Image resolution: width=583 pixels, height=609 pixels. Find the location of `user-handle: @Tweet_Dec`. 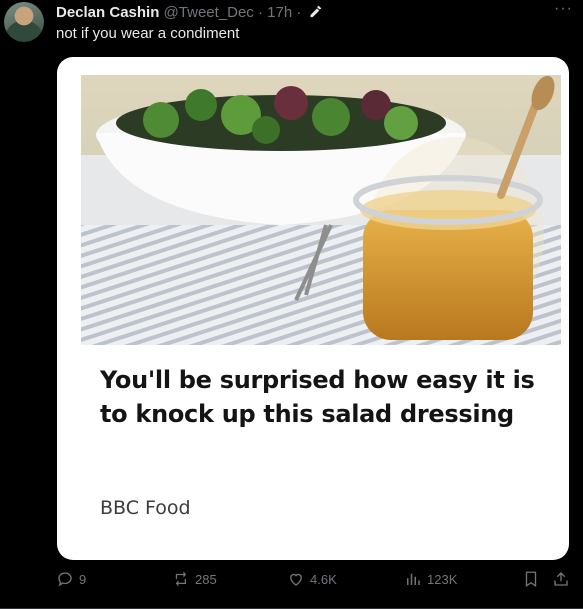

user-handle: @Tweet_Dec is located at coordinates (209, 12).